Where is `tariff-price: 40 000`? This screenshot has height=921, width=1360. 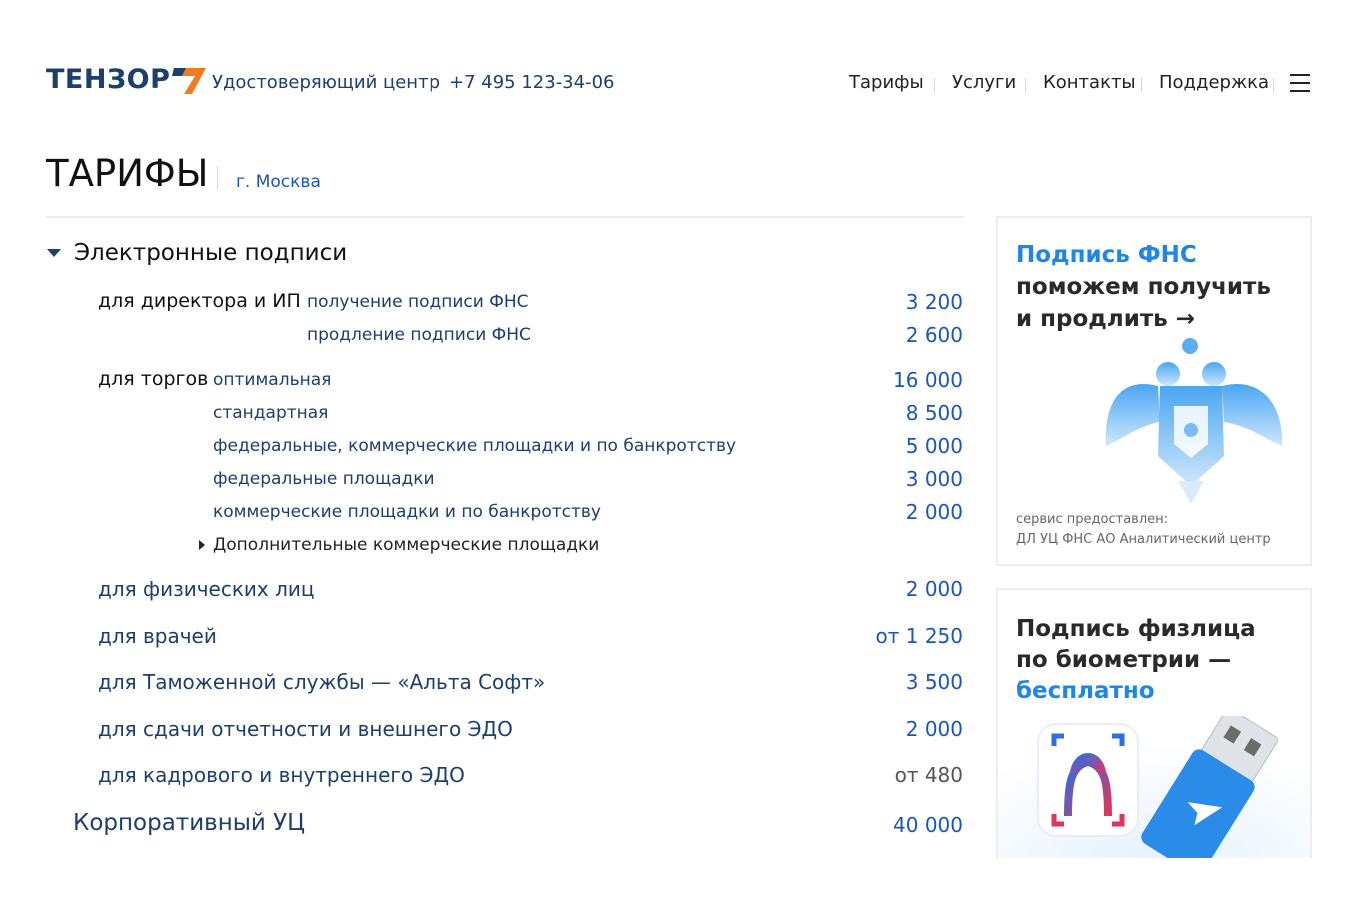
tariff-price: 40 000 is located at coordinates (928, 825).